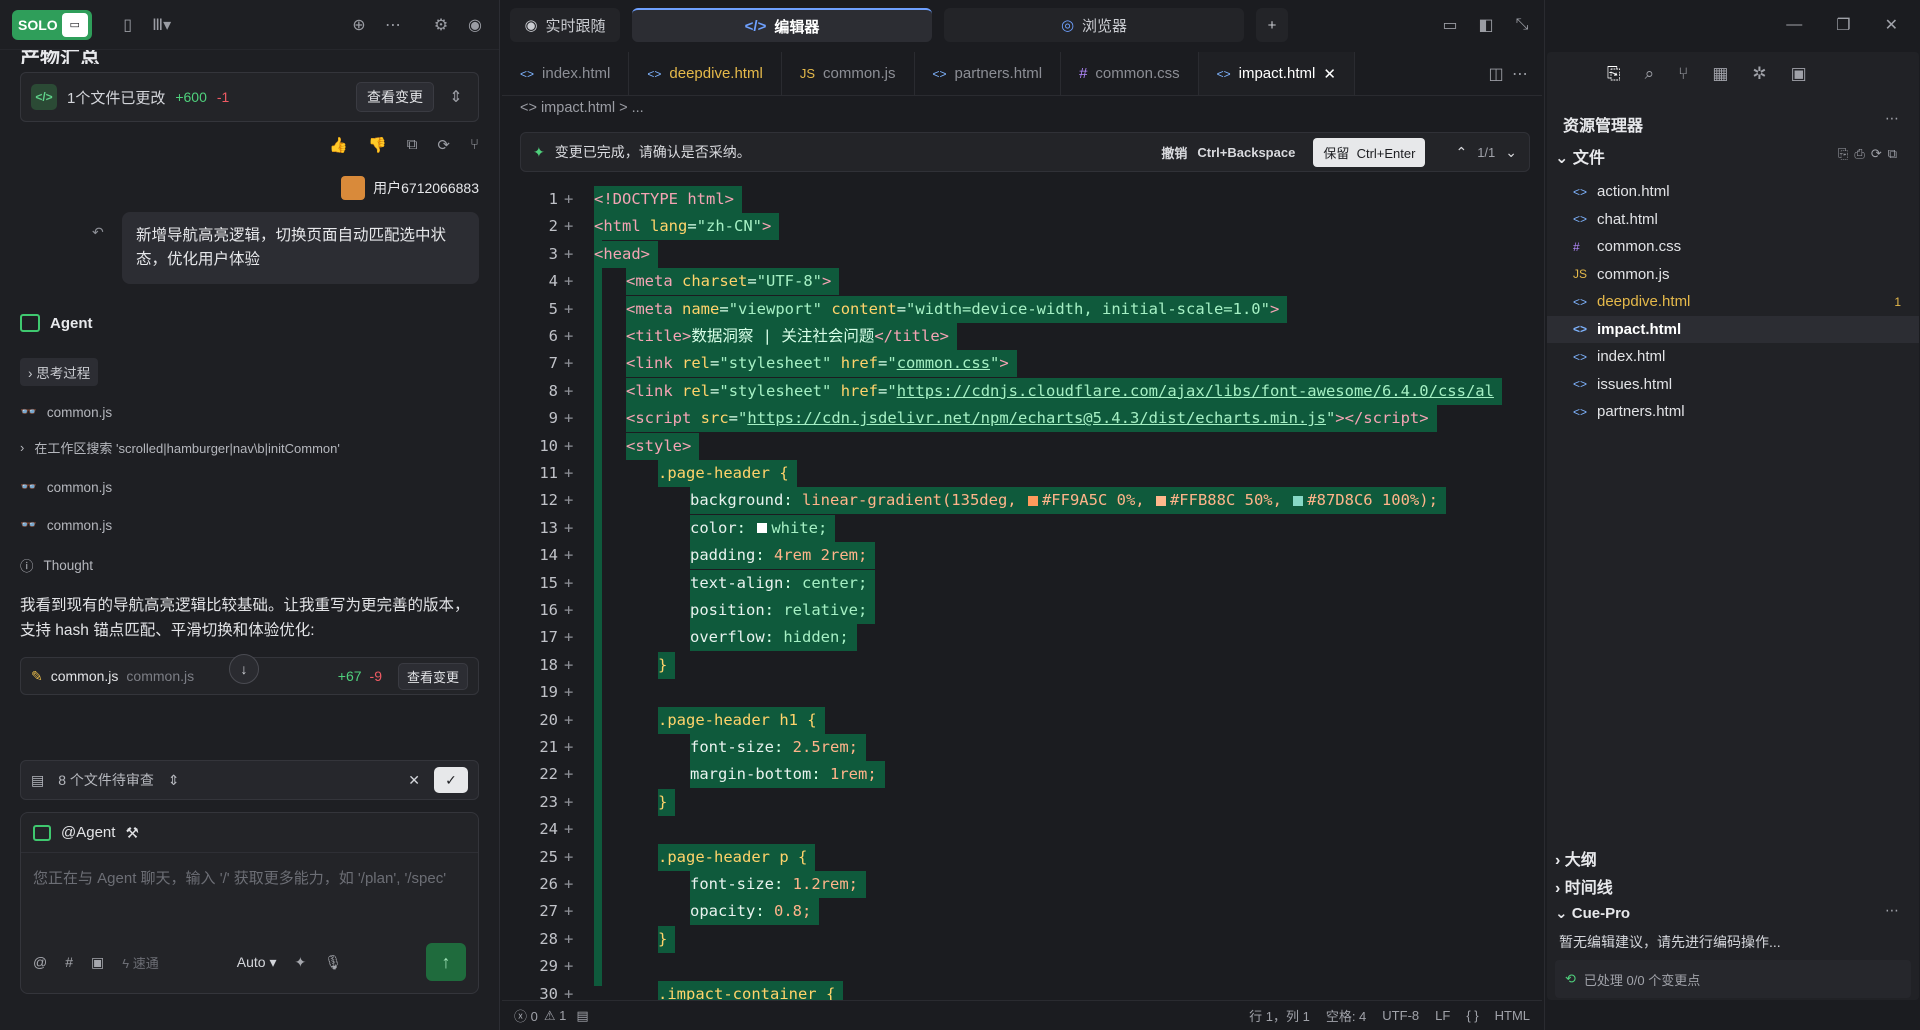  I want to click on mic-icon: 🎙, so click(333, 962).